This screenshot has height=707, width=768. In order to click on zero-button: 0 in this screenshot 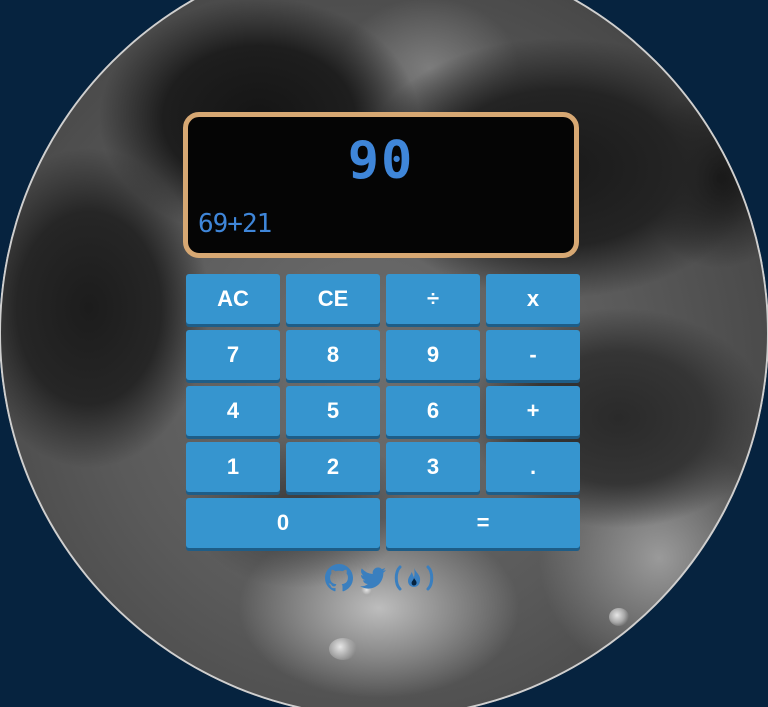, I will do `click(283, 523)`.